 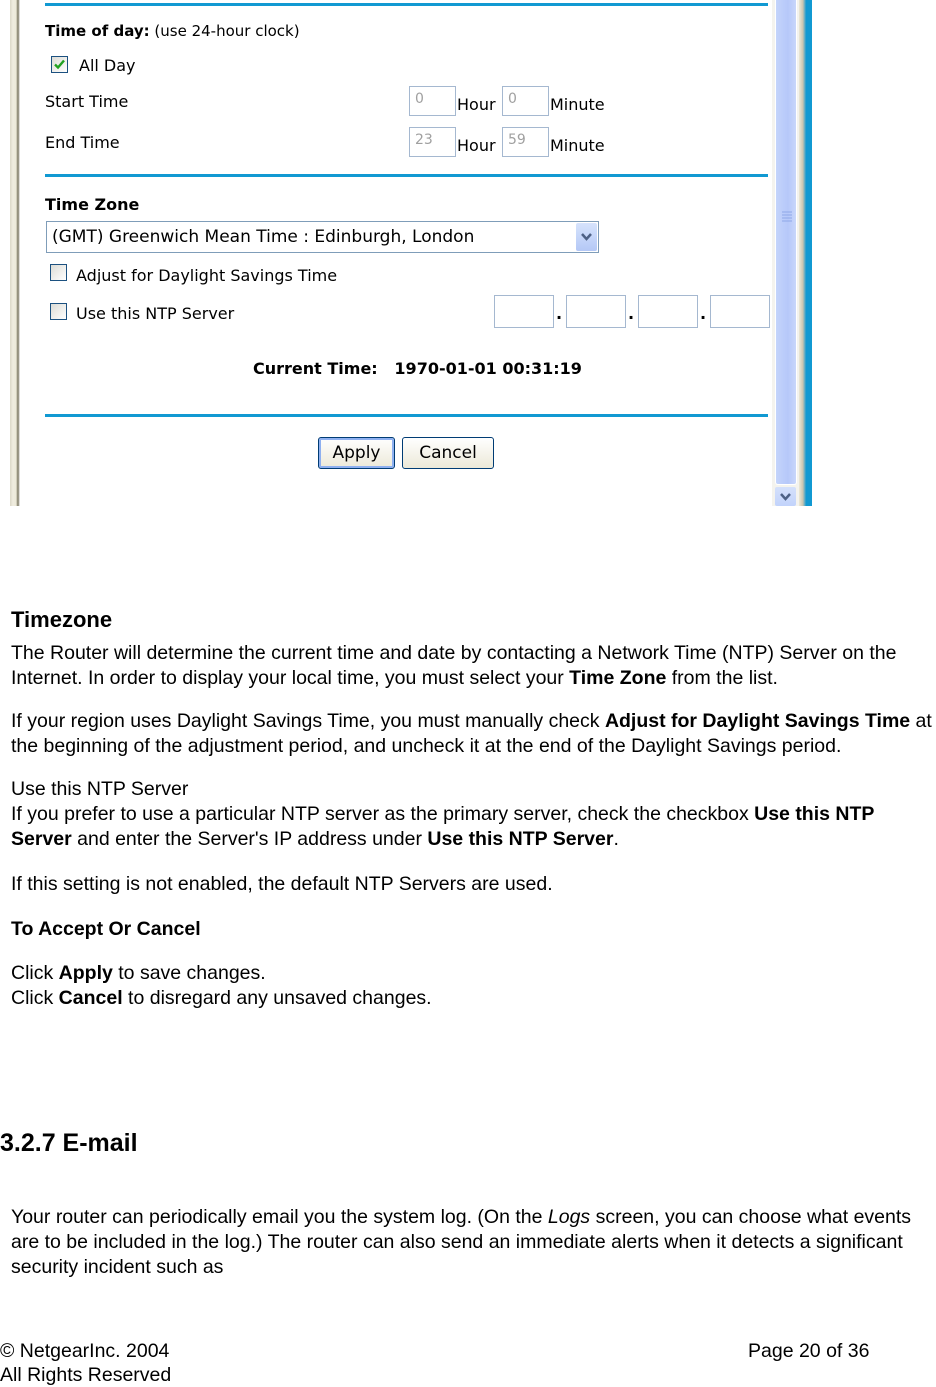 I want to click on bold-text: Time Zone, so click(x=618, y=678).